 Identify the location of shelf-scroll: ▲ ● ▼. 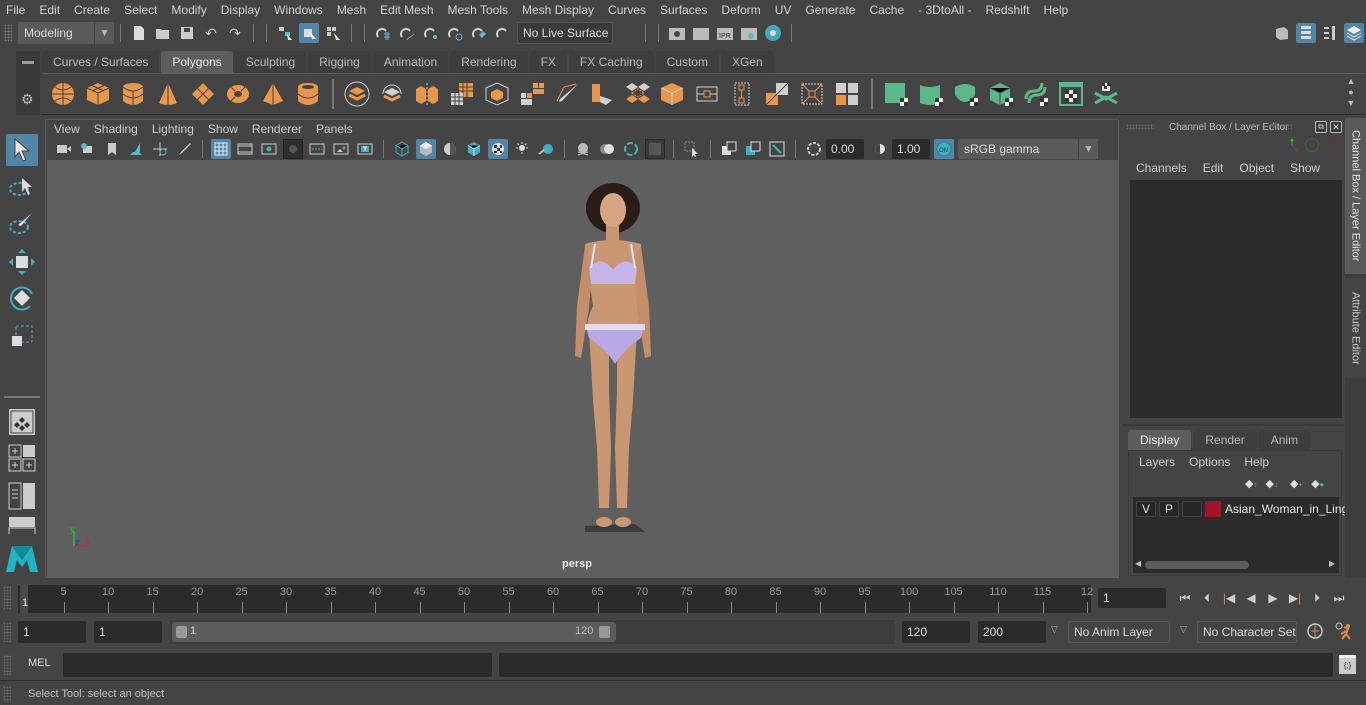
(1351, 93).